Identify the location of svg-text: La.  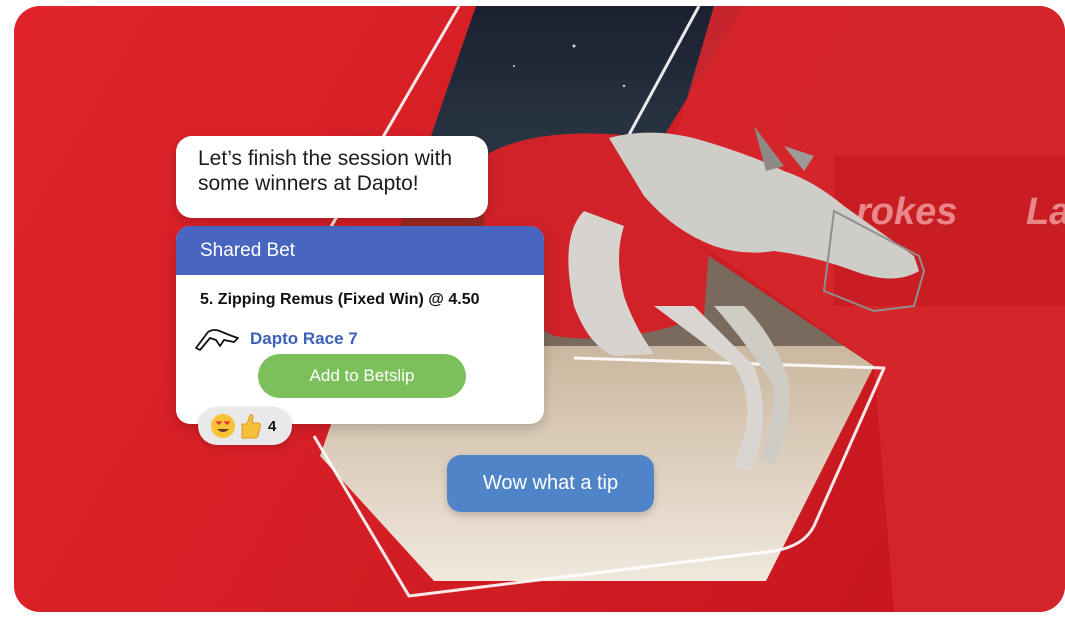
(1045, 212).